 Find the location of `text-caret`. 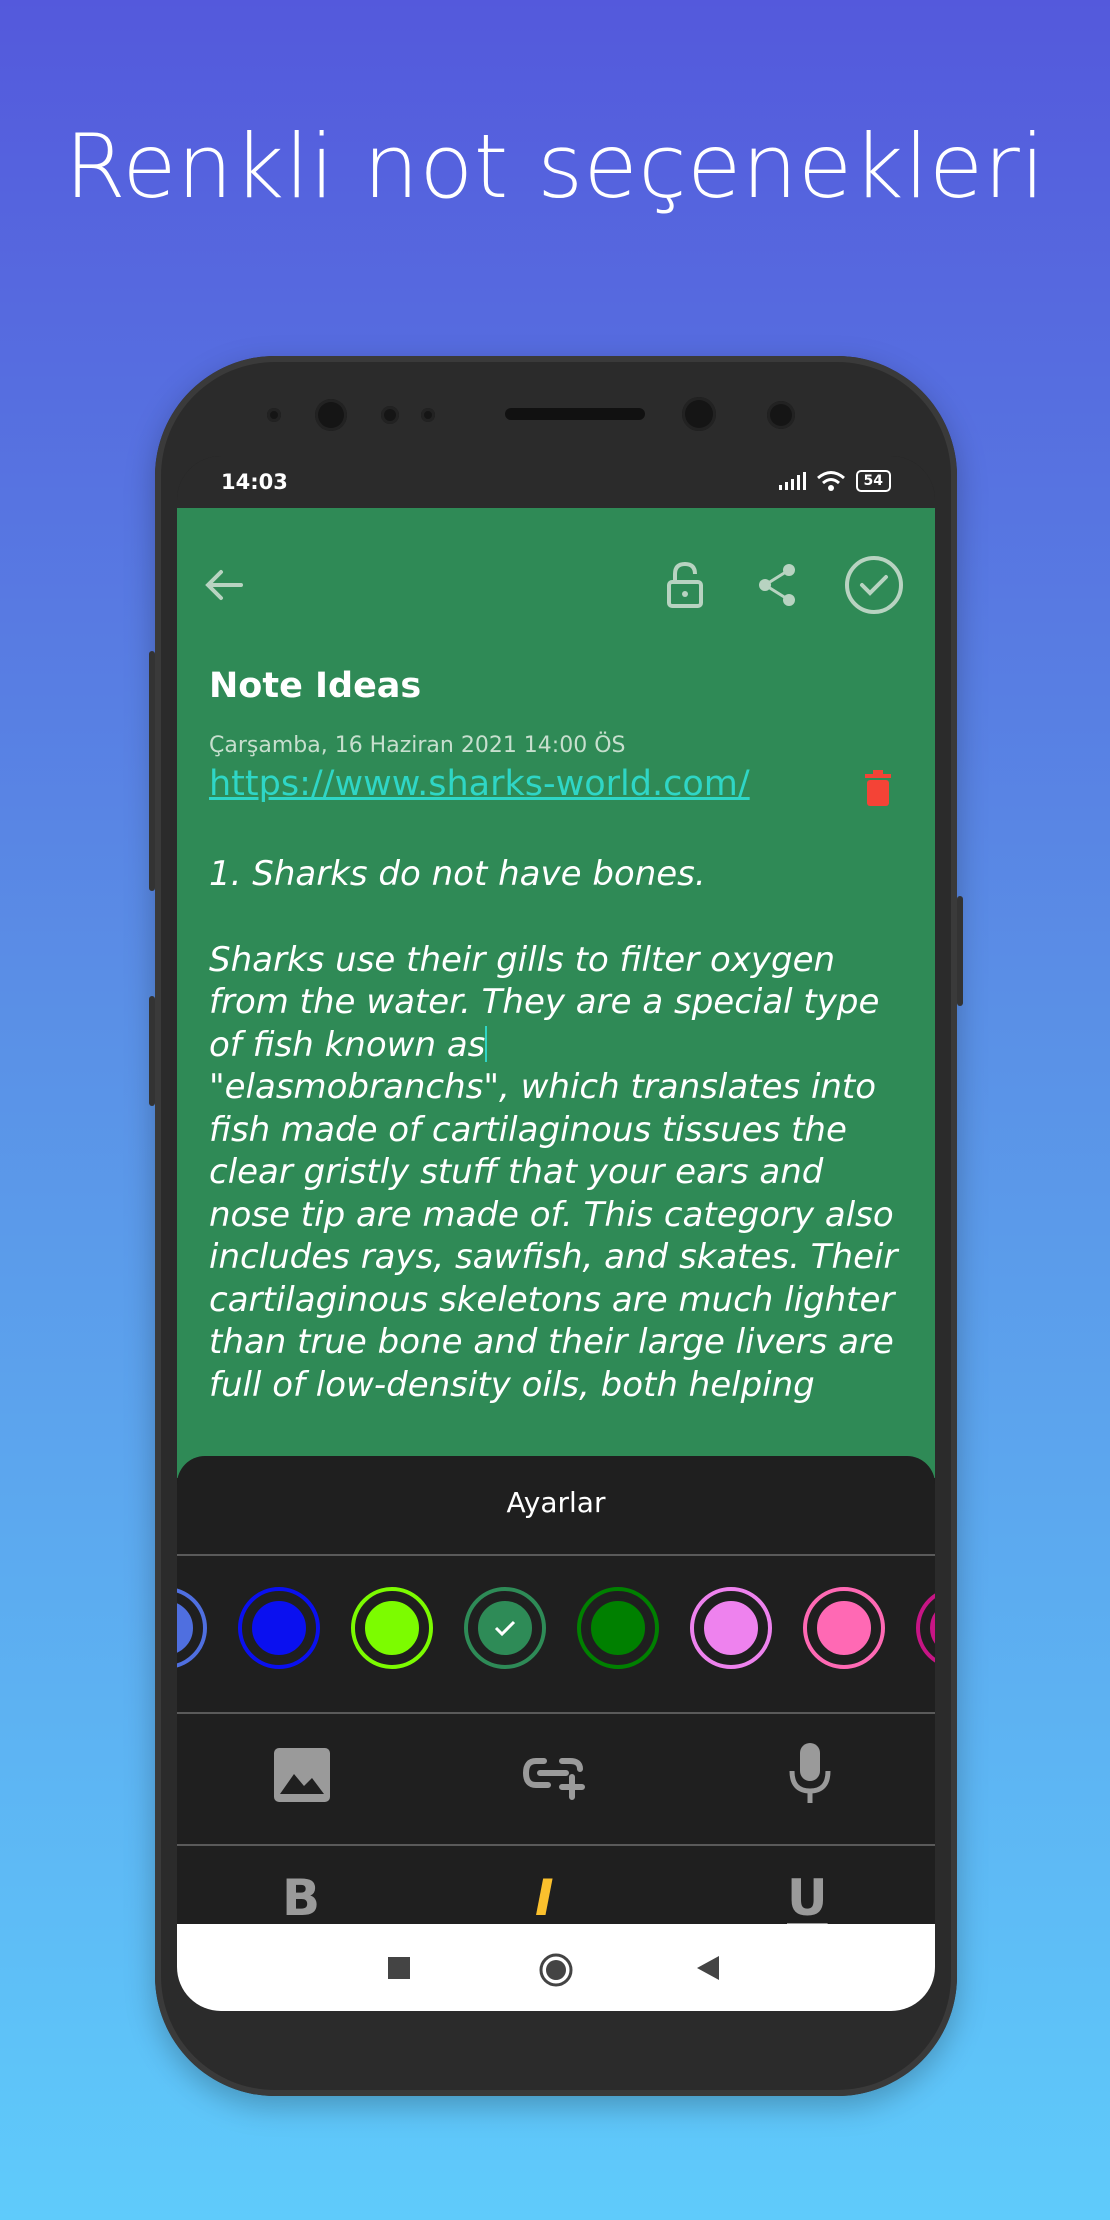

text-caret is located at coordinates (486, 1043).